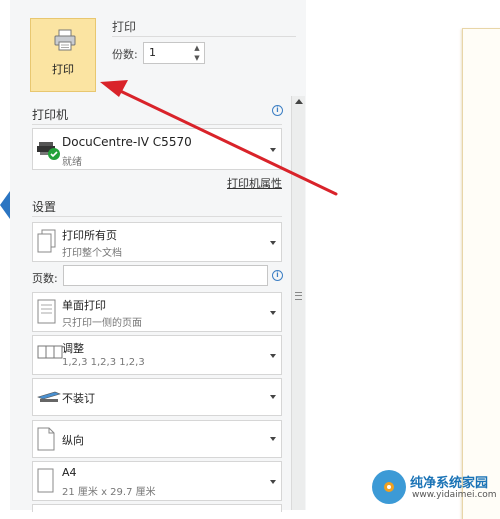 Image resolution: width=500 pixels, height=519 pixels. I want to click on spin-down-icon: ▼, so click(197, 58).